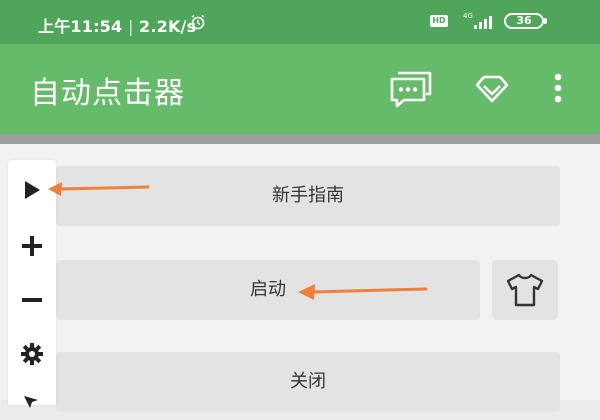  I want to click on status-network-speed: 2.2K/s, so click(168, 26).